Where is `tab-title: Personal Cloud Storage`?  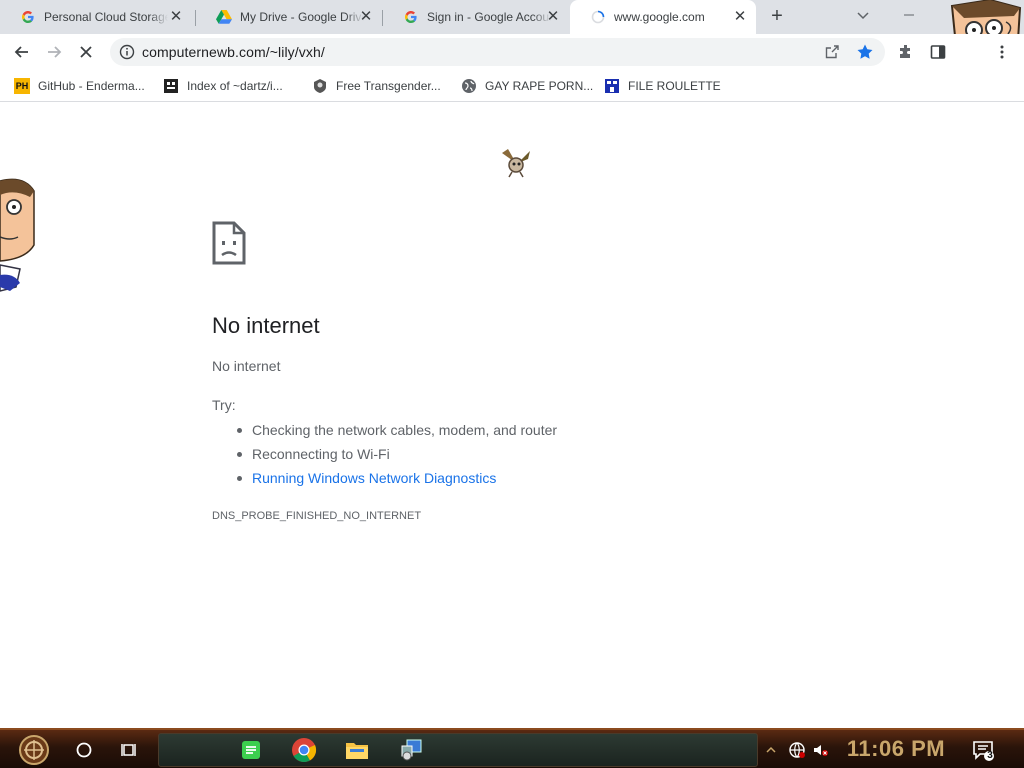 tab-title: Personal Cloud Storage is located at coordinates (106, 17).